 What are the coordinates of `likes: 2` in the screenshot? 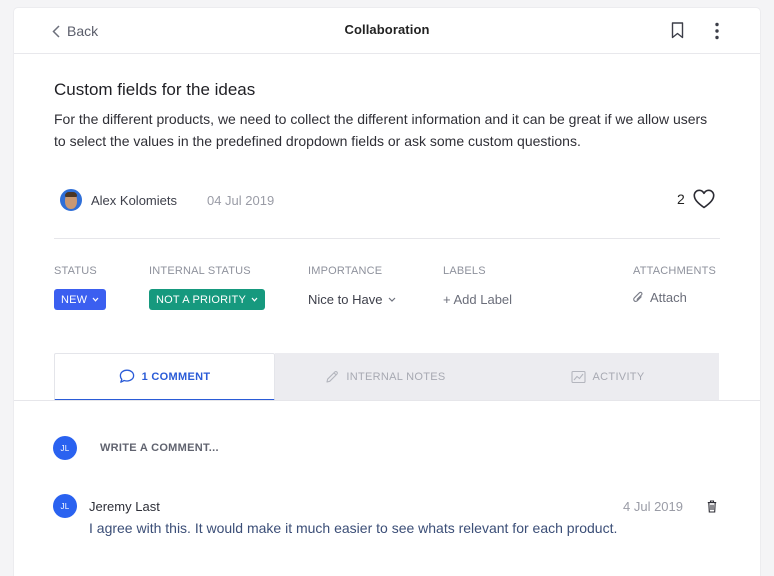 It's located at (696, 199).